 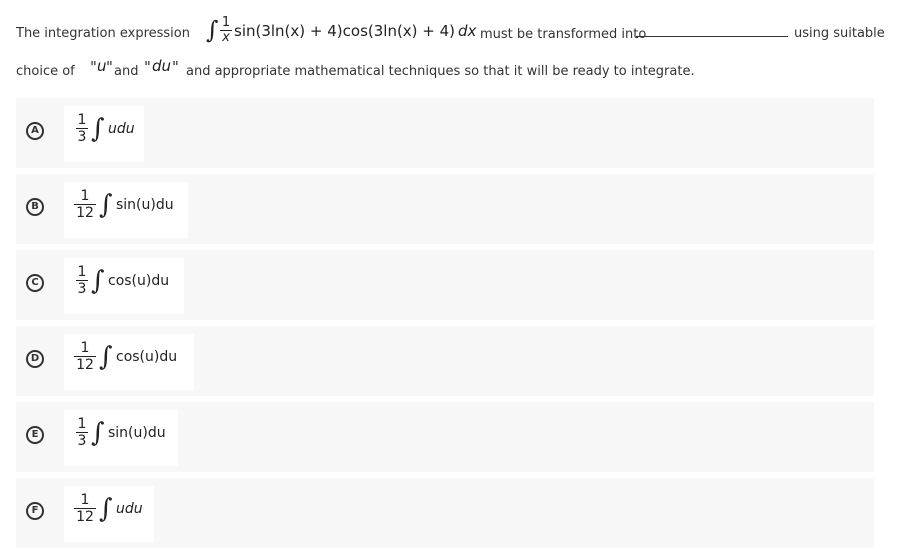 What do you see at coordinates (226, 37) in the screenshot?
I see `fraction-denominator: x` at bounding box center [226, 37].